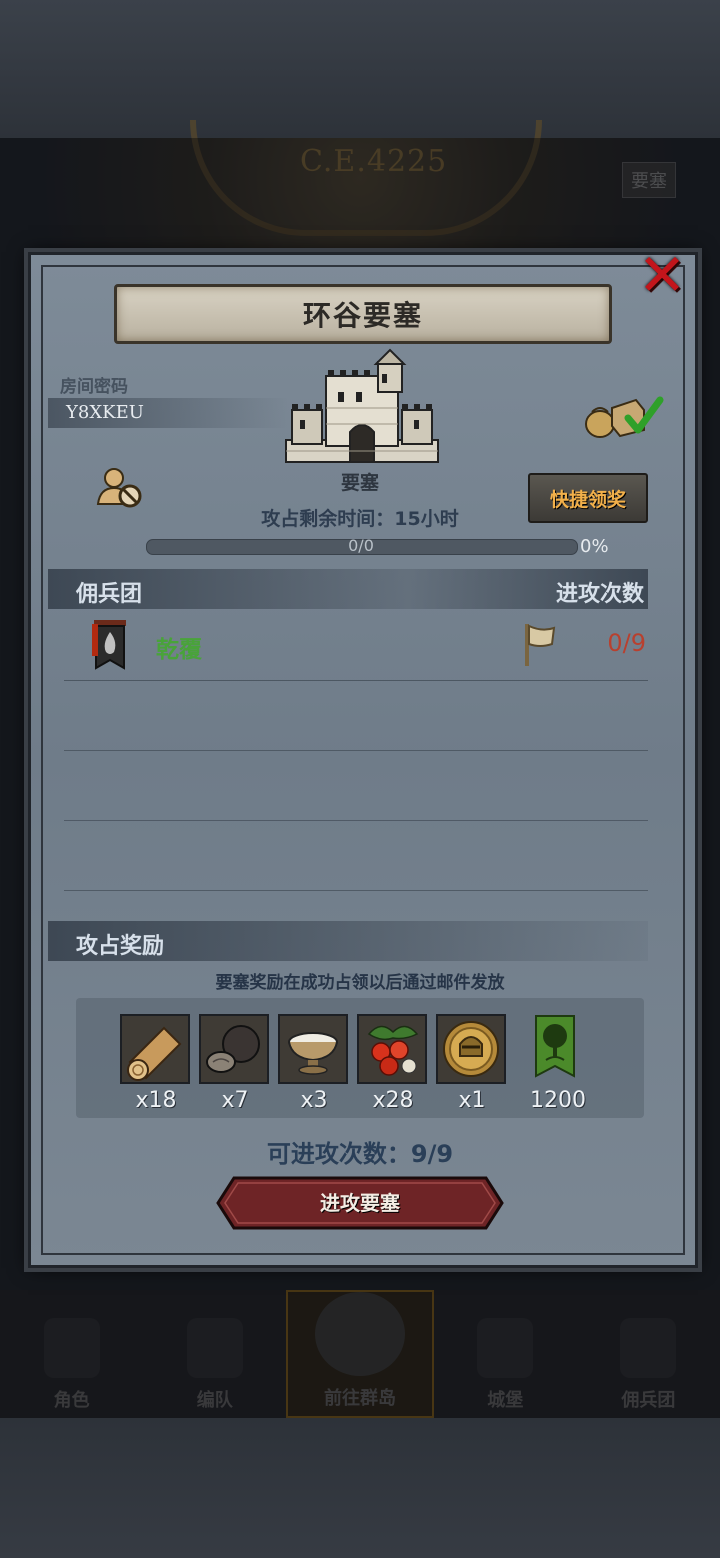 This screenshot has width=720, height=1558. I want to click on attack-fortress-label: 进攻要塞, so click(360, 1203).